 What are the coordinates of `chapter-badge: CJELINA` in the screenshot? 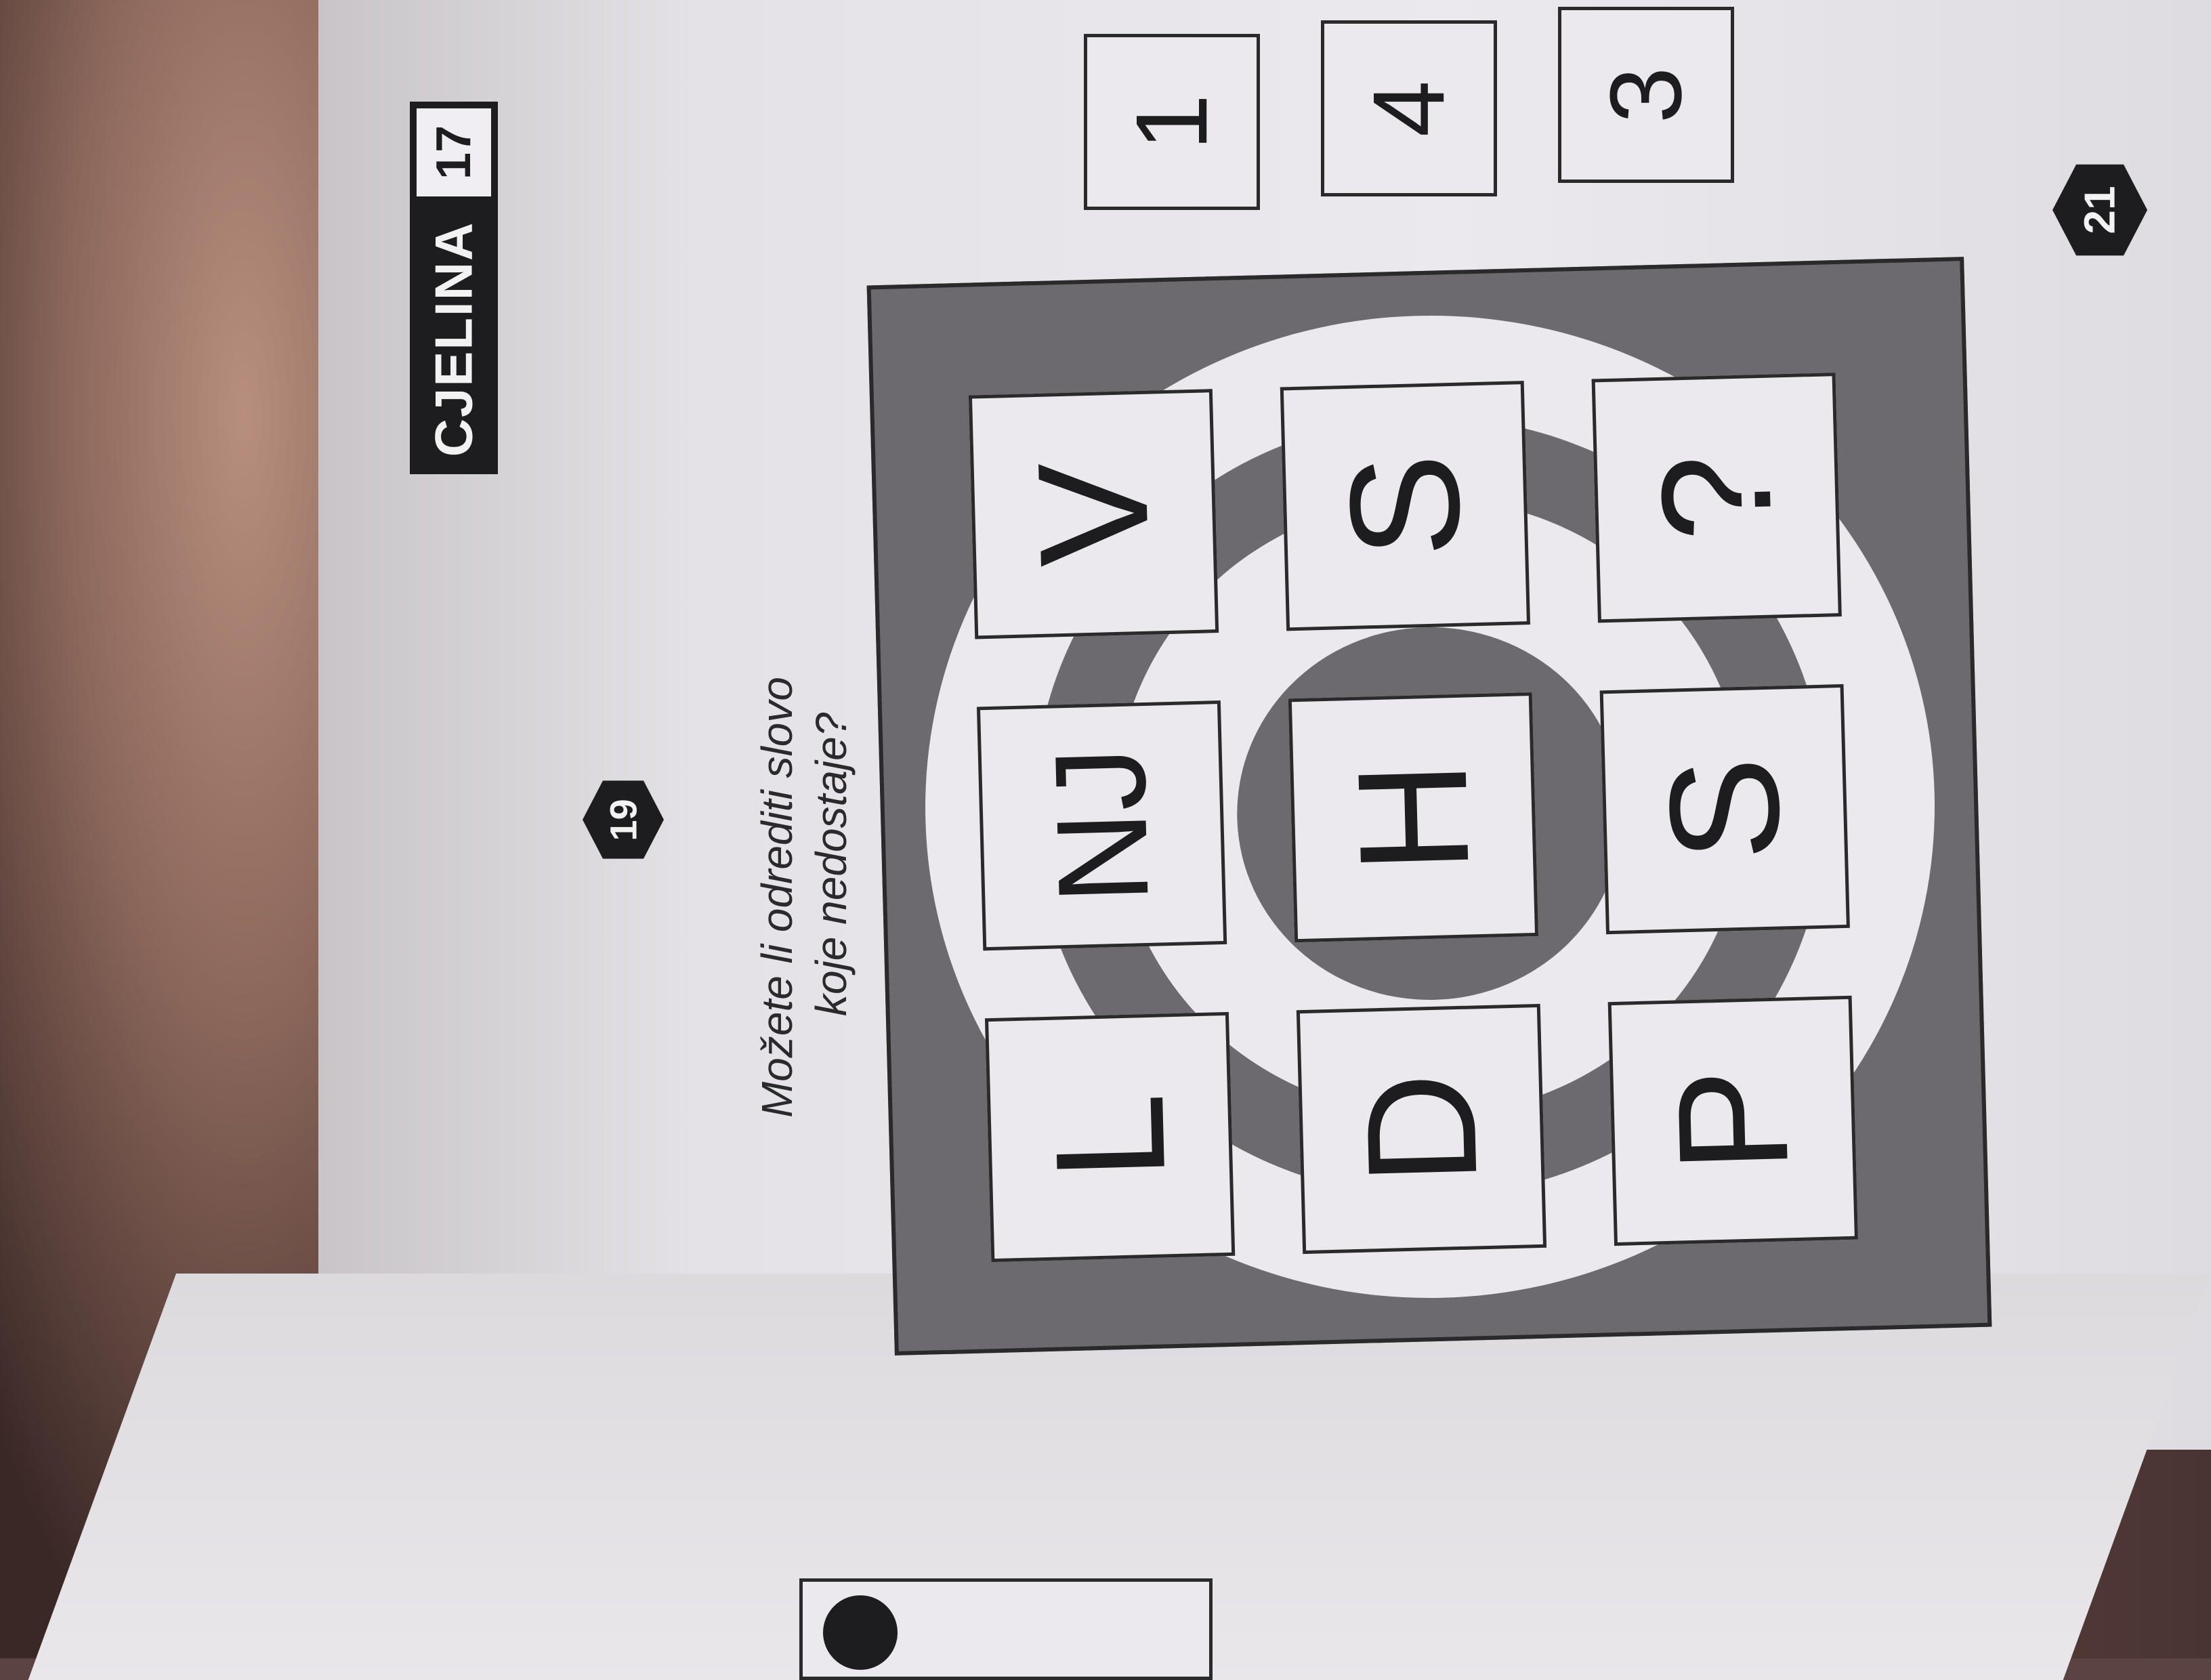 It's located at (454, 338).